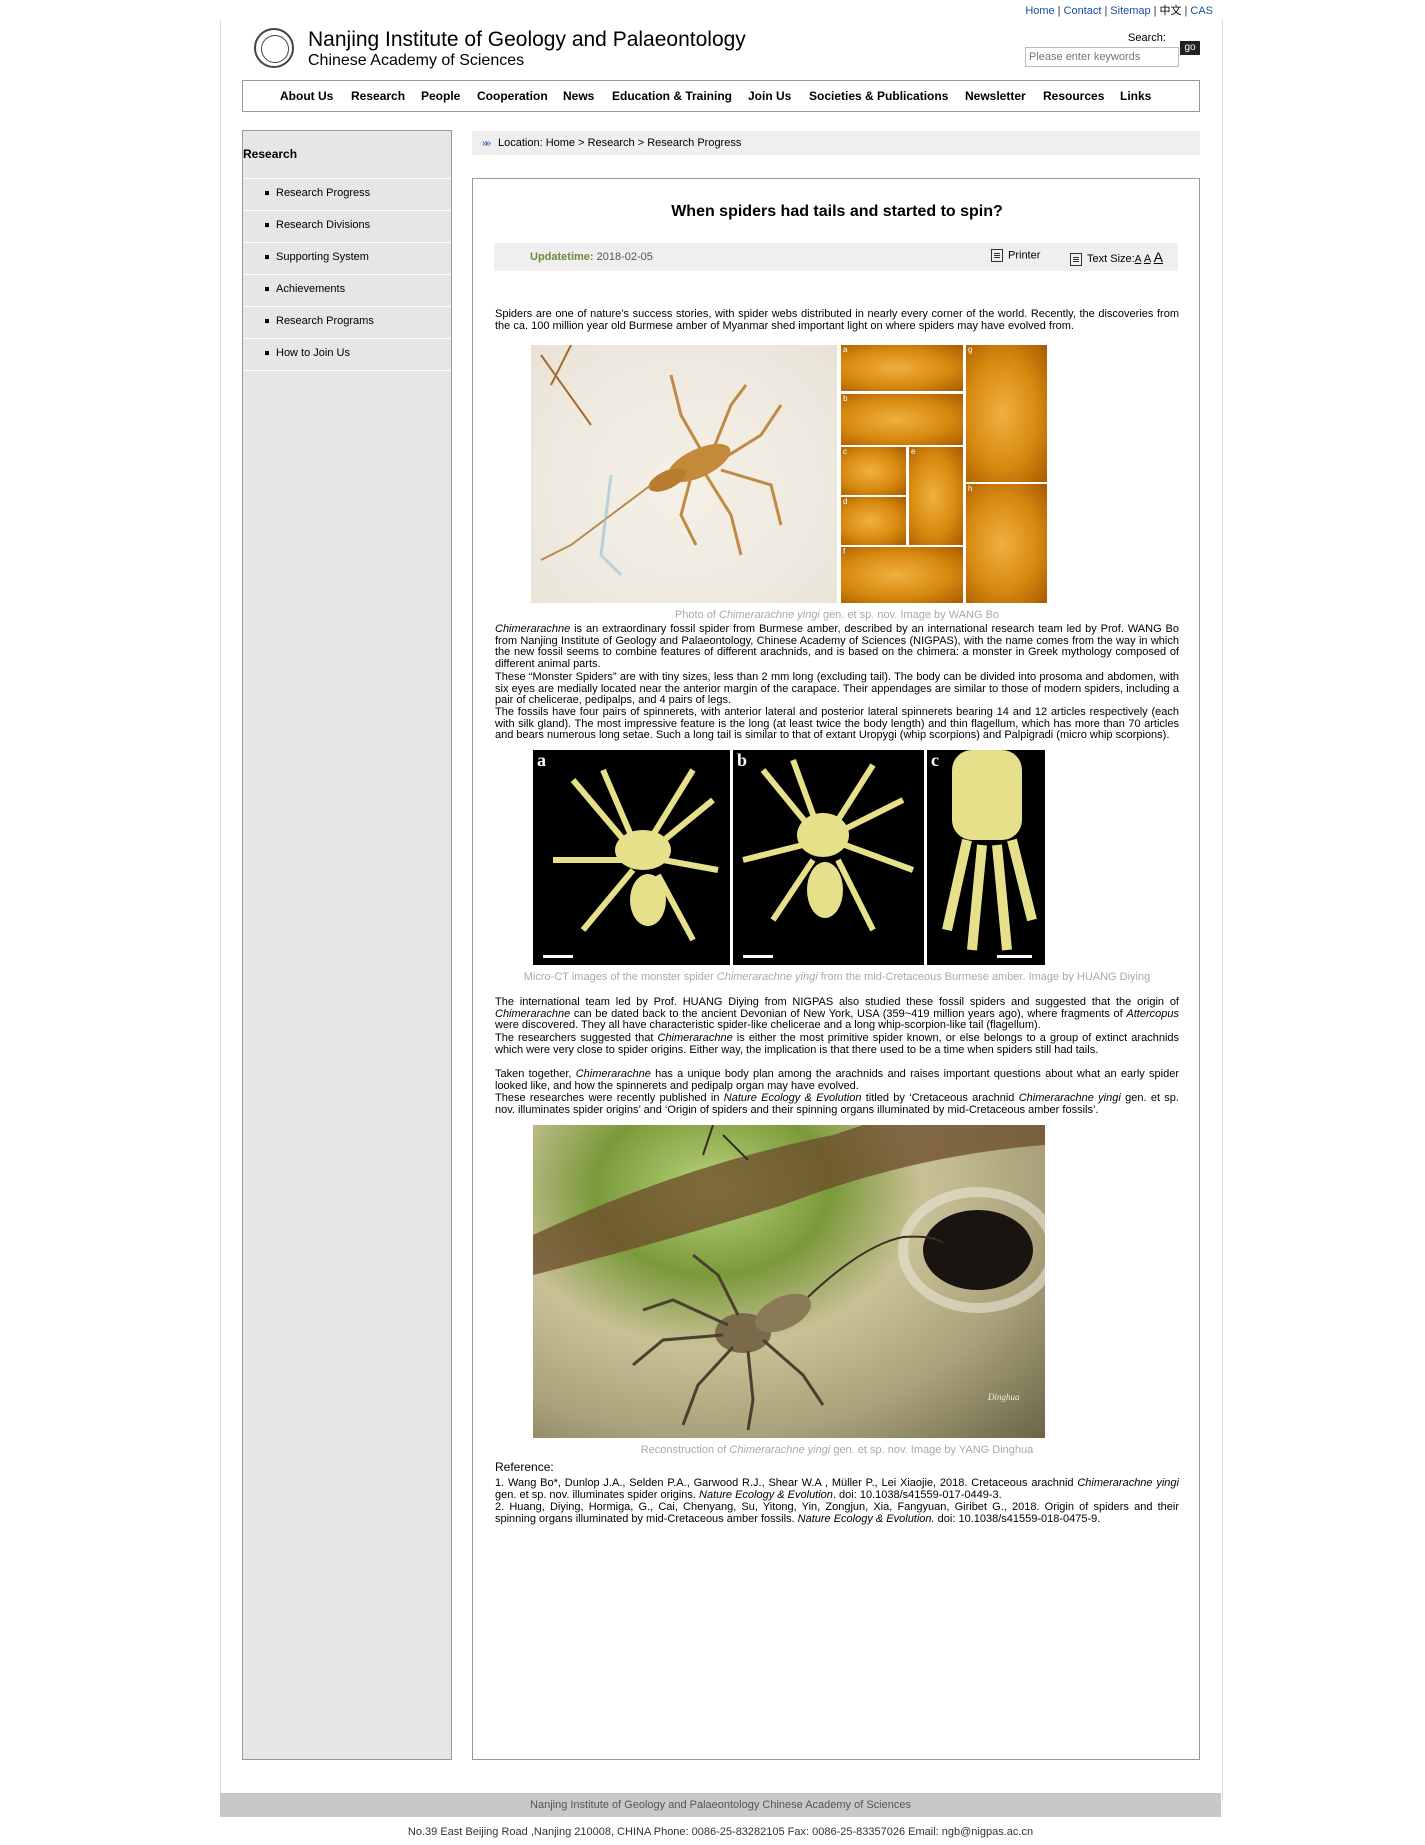 The image size is (1425, 1845). What do you see at coordinates (624, 257) in the screenshot?
I see `update-time-value: 2018-02-05` at bounding box center [624, 257].